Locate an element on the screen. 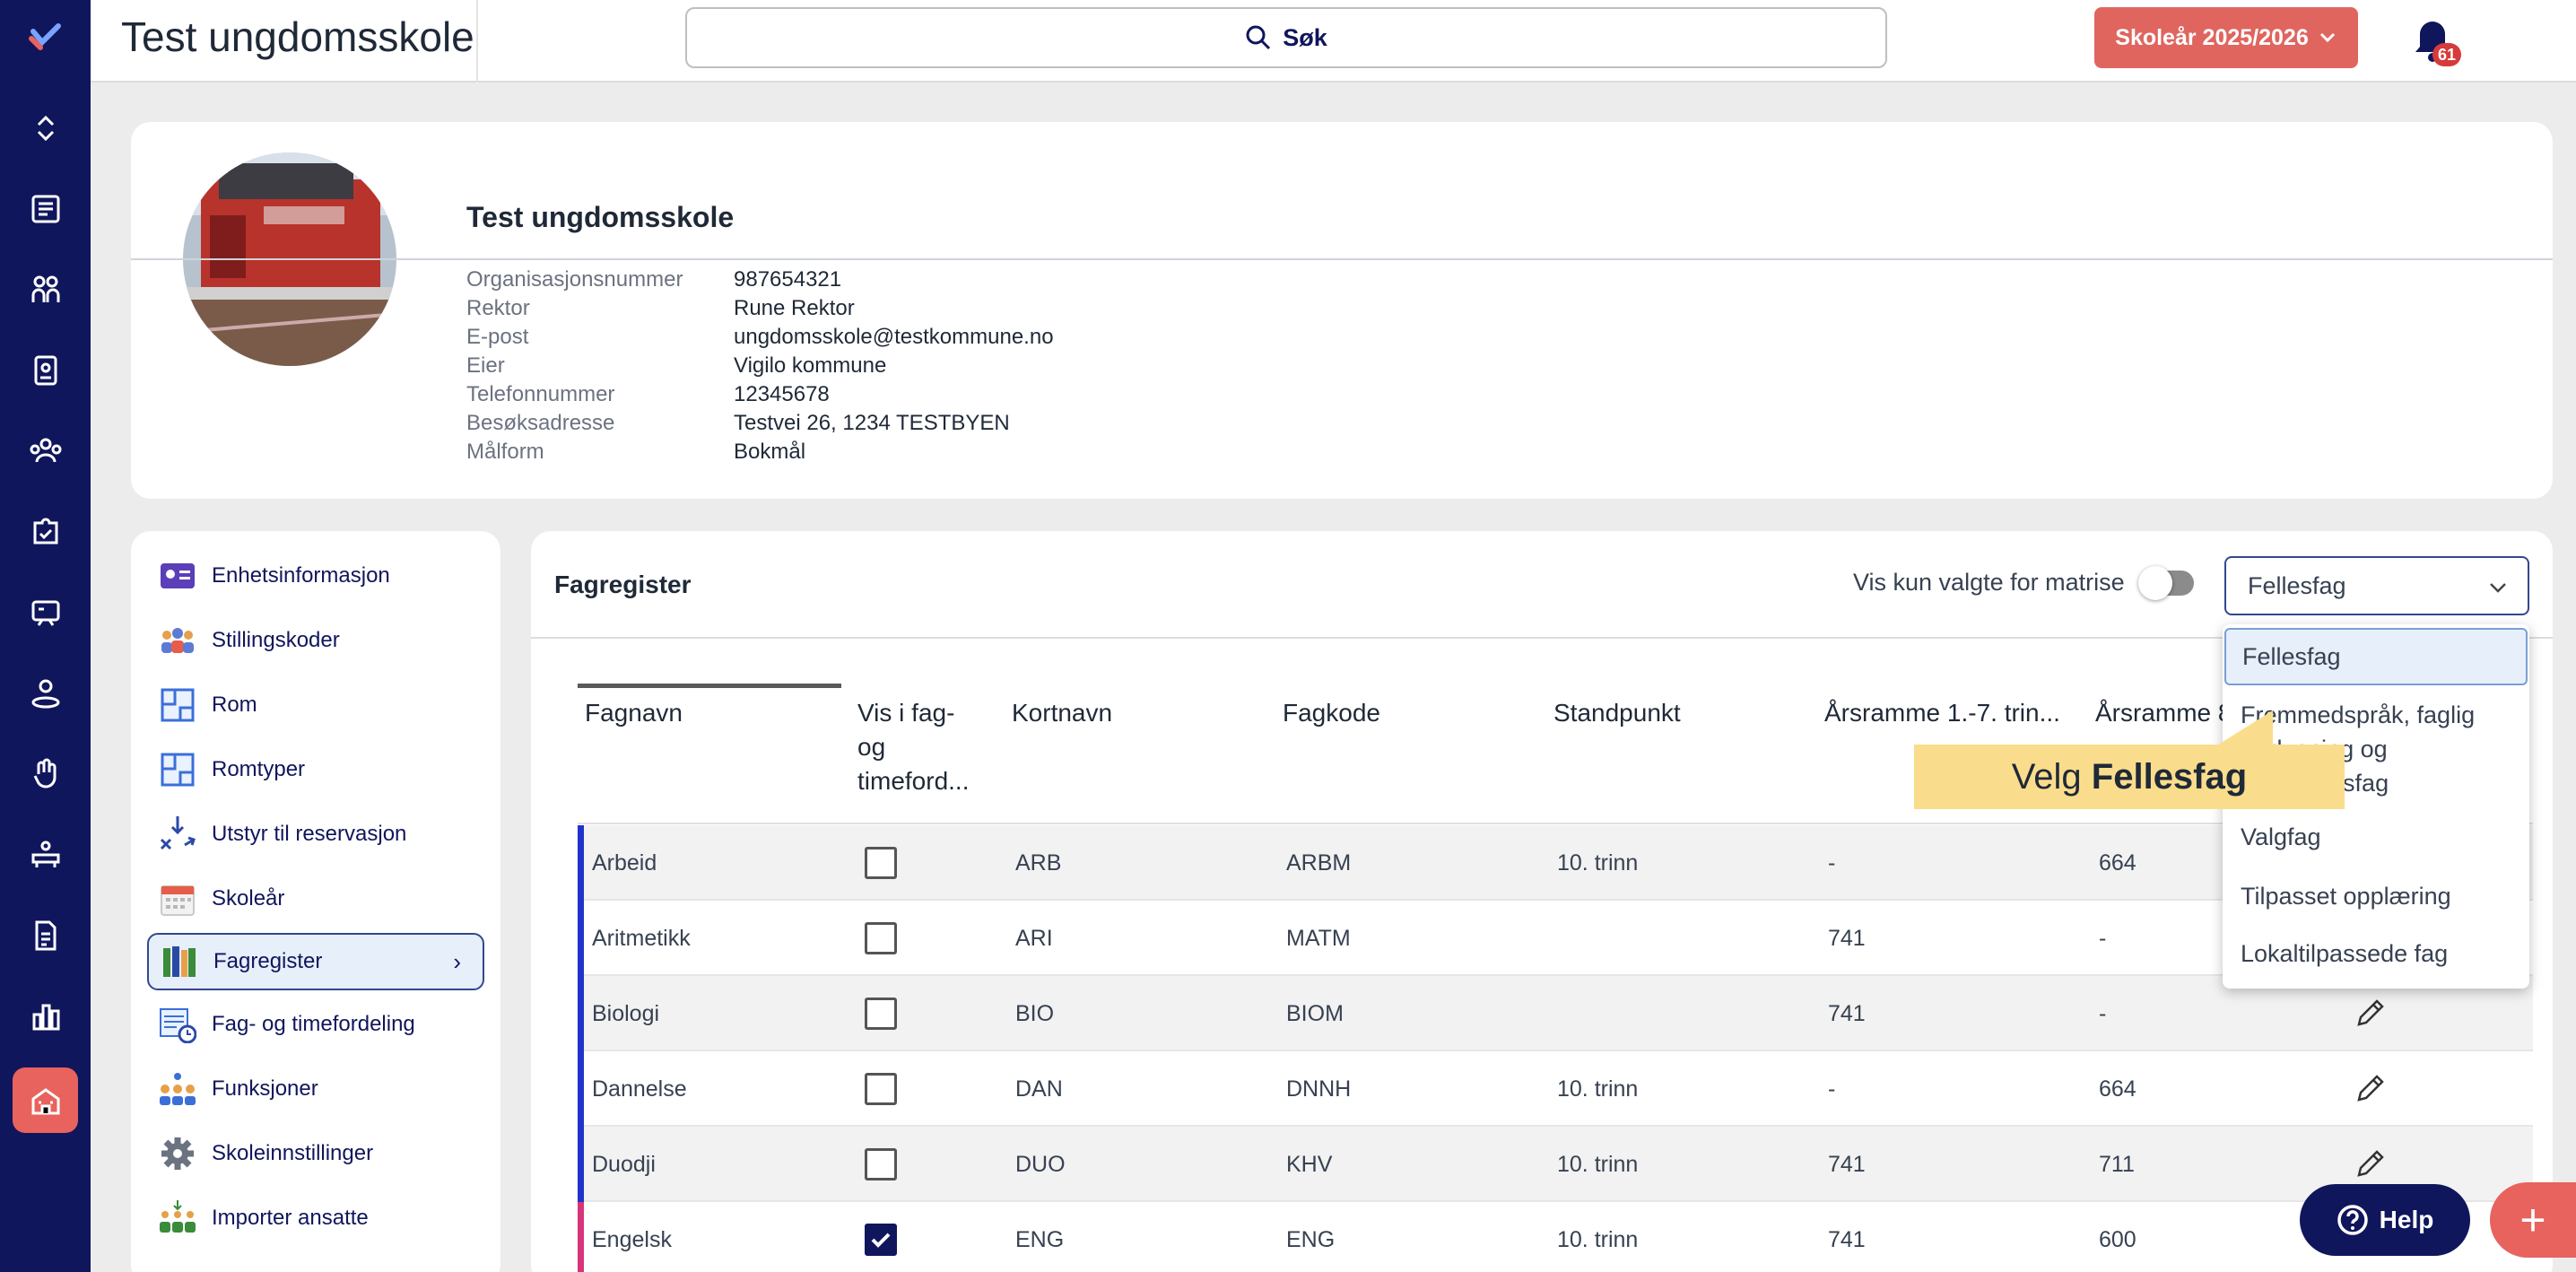 The height and width of the screenshot is (1272, 2576). title-divider is located at coordinates (477, 41).